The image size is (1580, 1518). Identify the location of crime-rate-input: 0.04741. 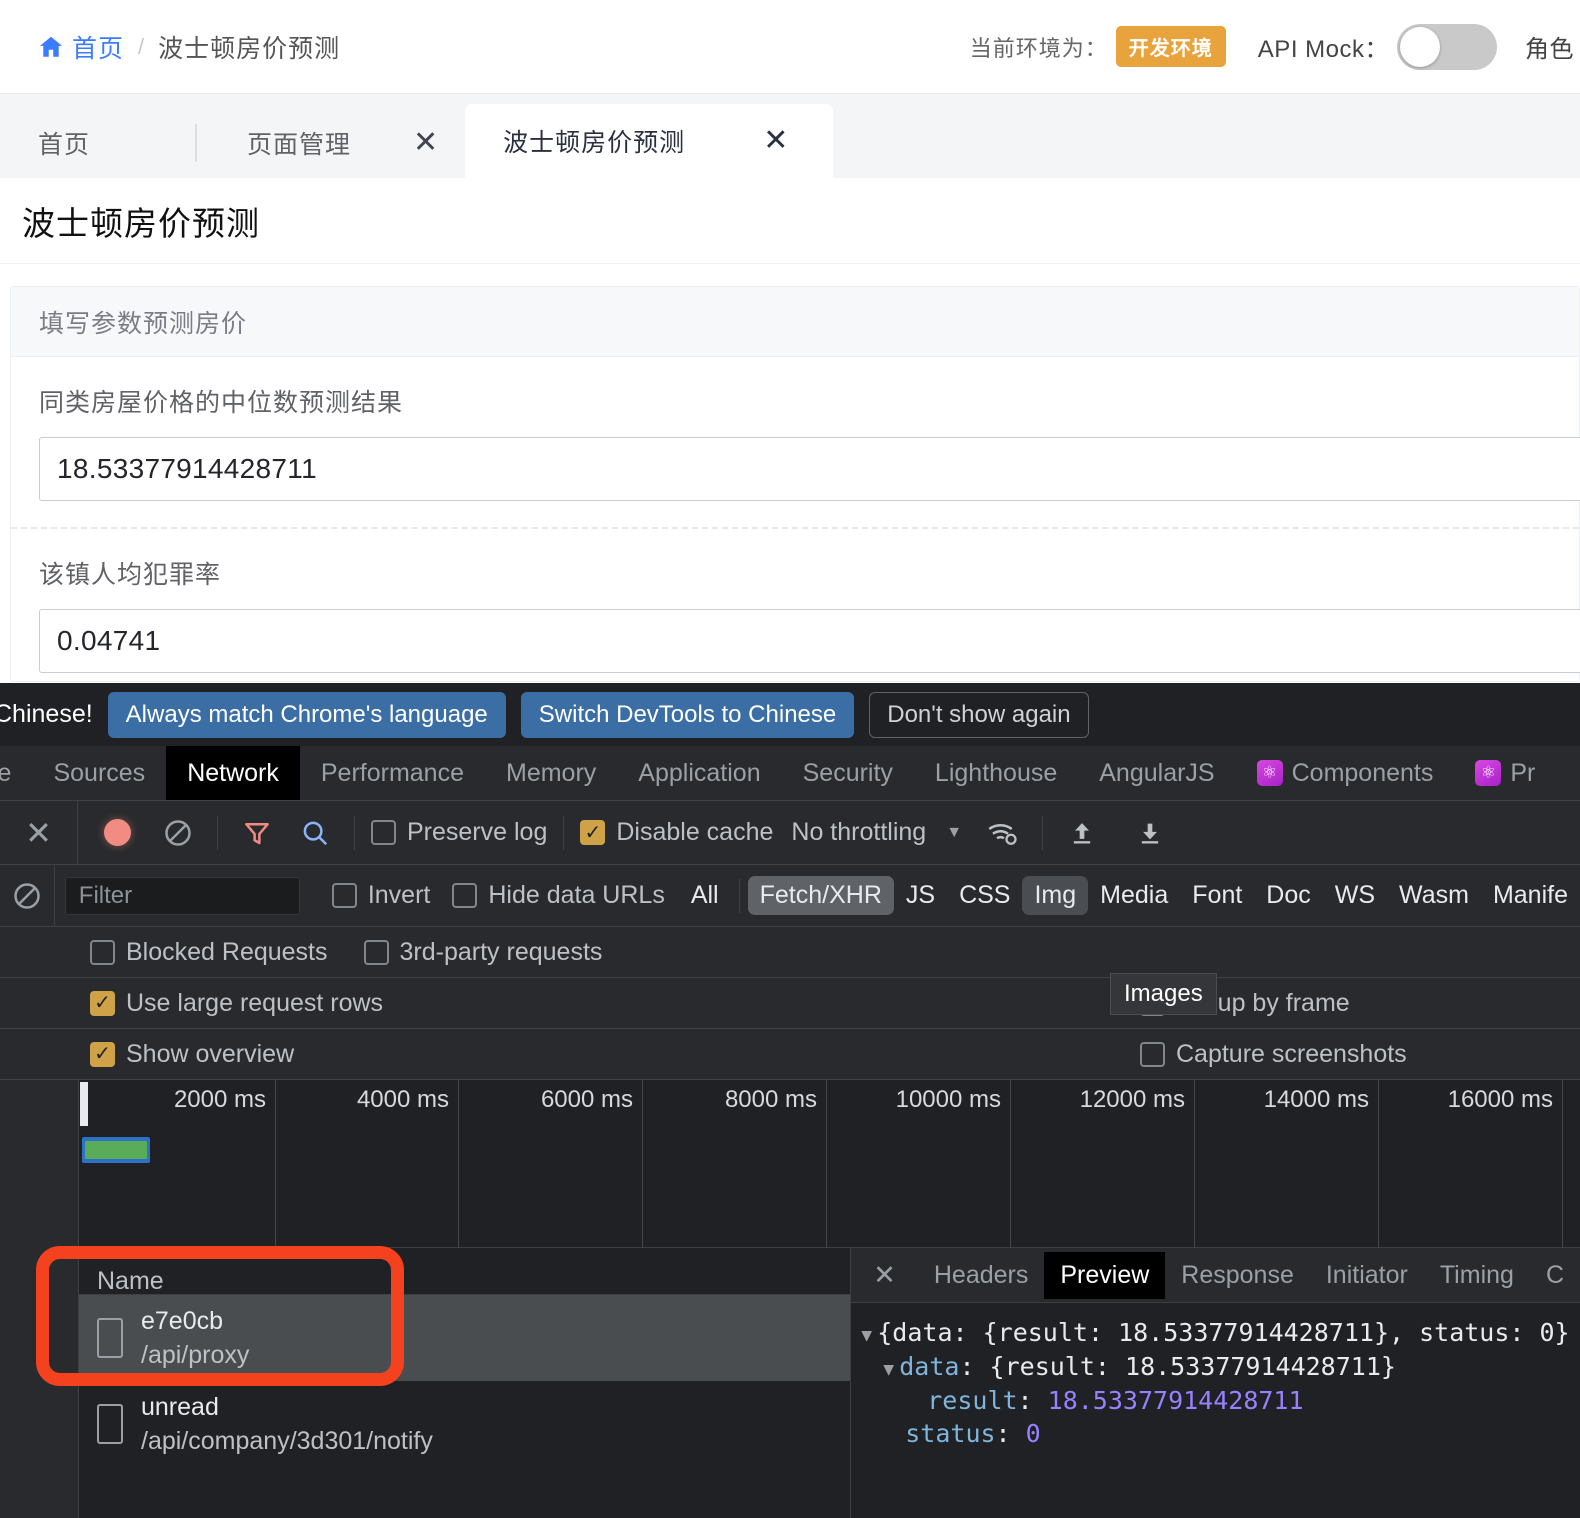
(809, 641).